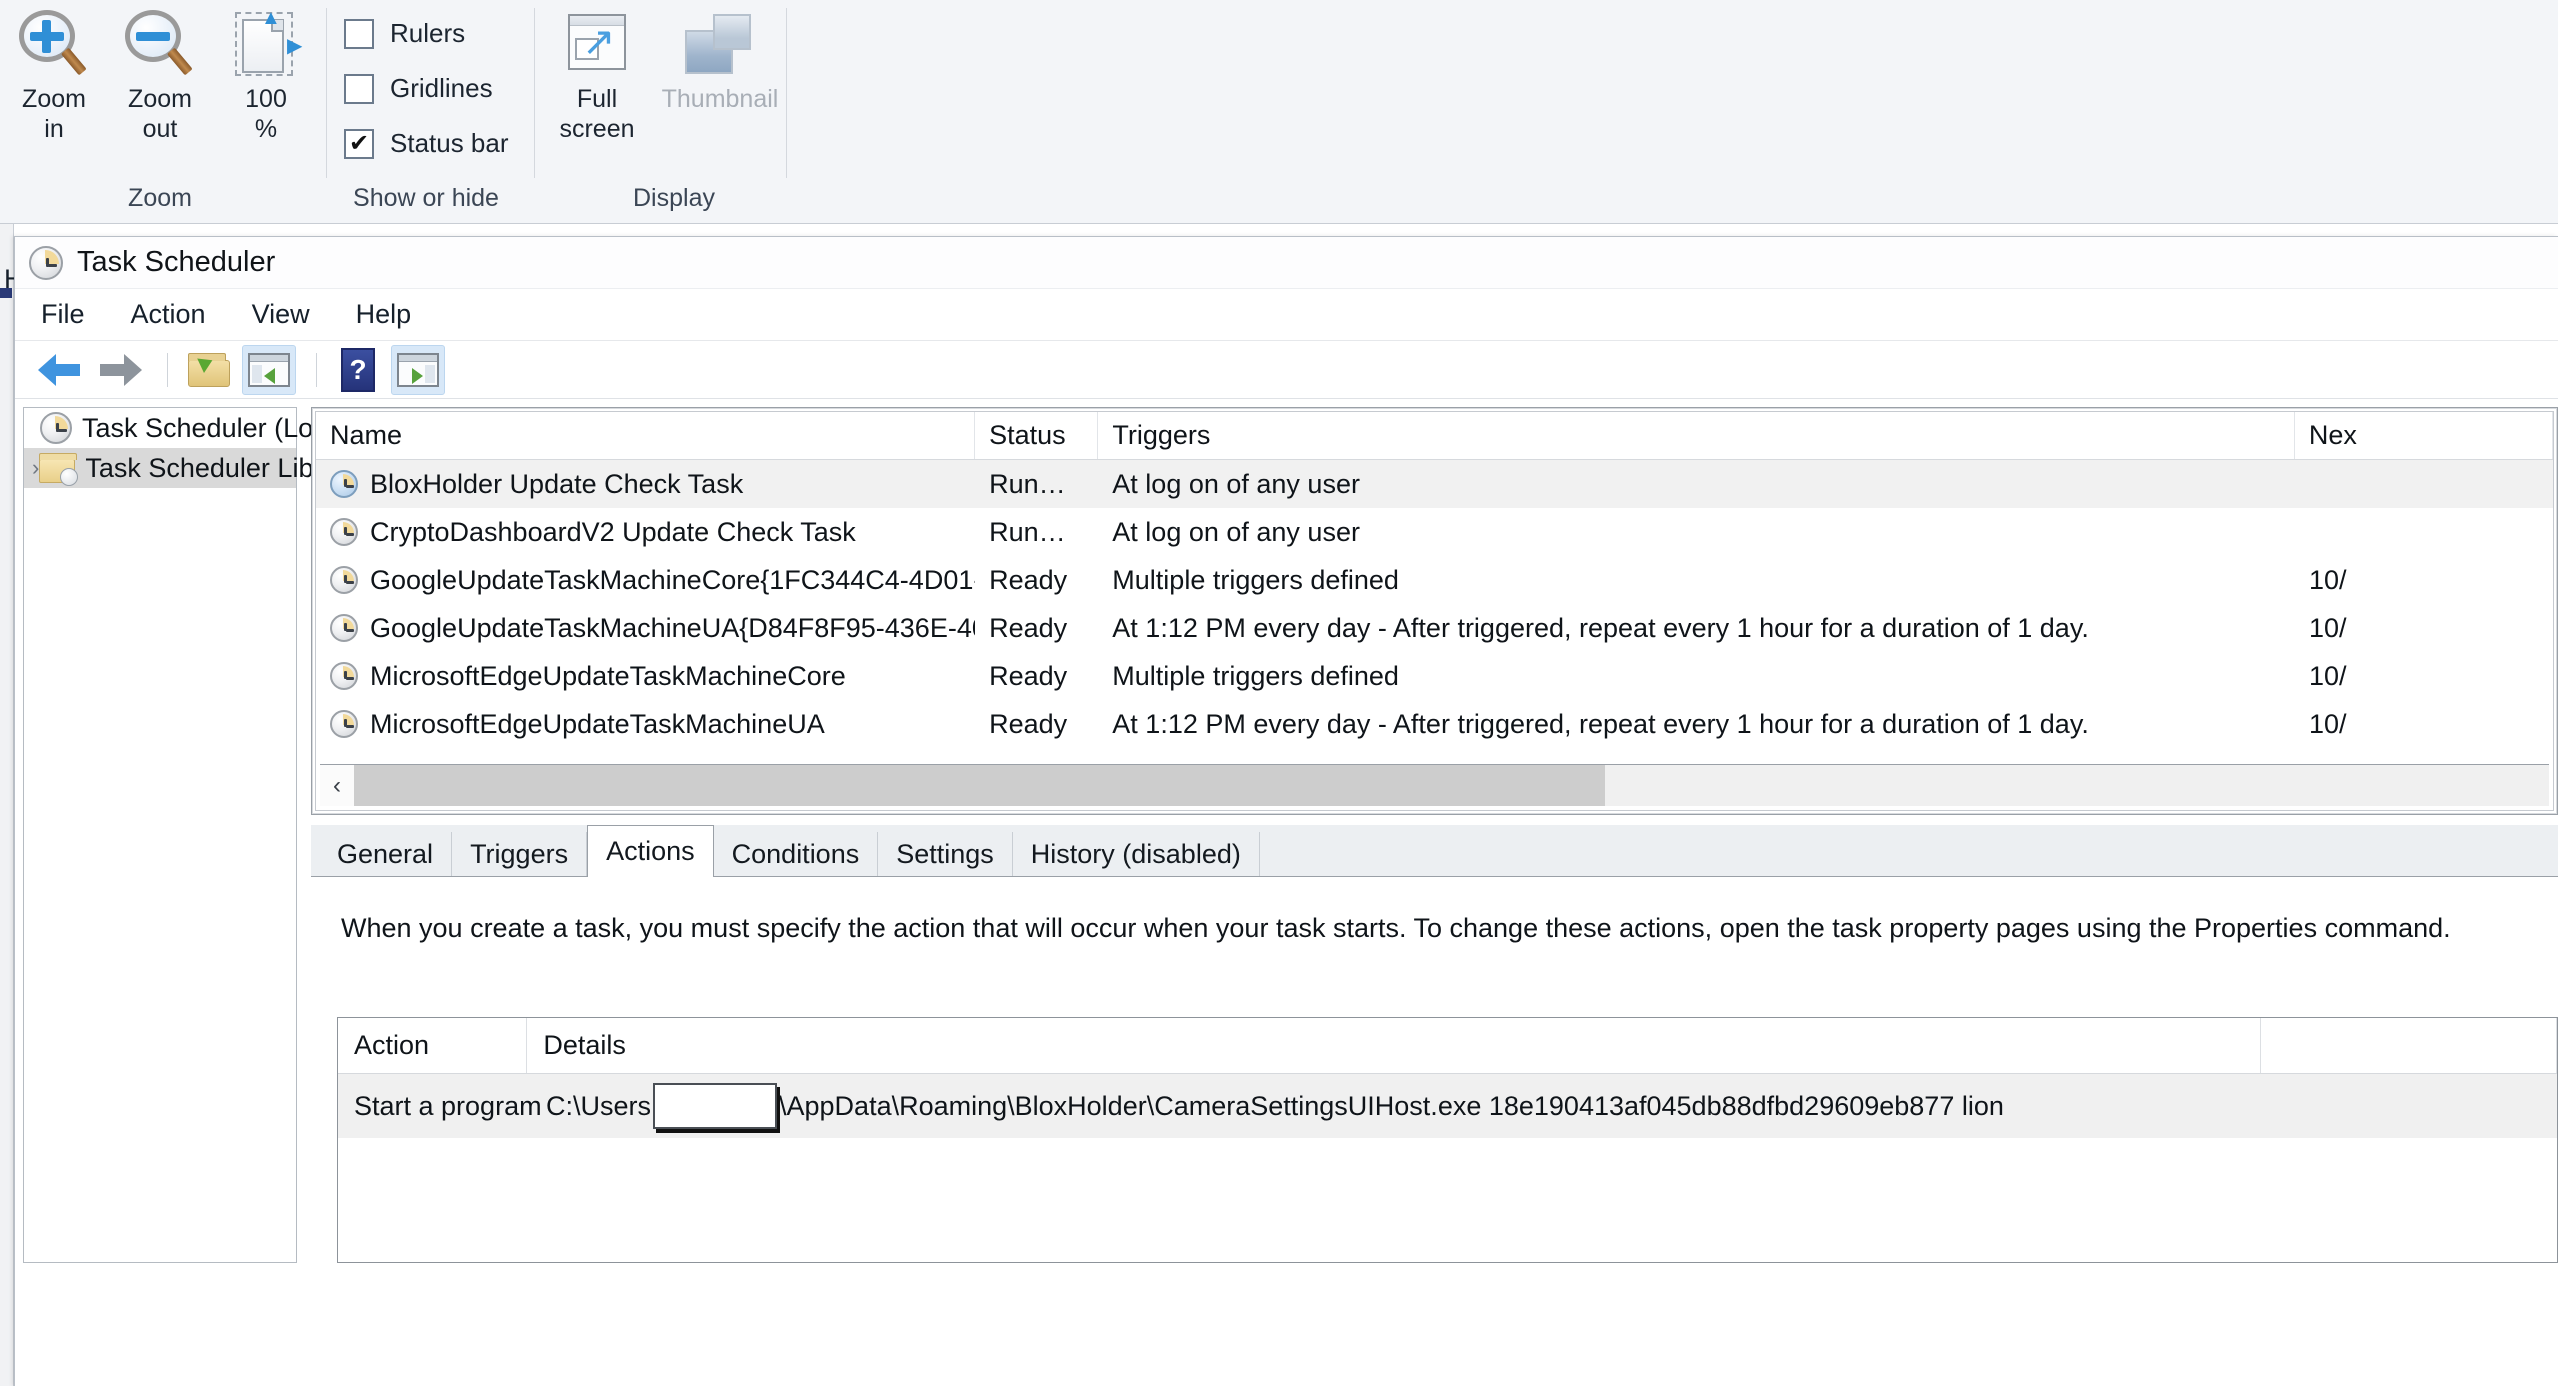 This screenshot has width=2558, height=1386. I want to click on details-path-prefix: C:\Users, so click(599, 1105).